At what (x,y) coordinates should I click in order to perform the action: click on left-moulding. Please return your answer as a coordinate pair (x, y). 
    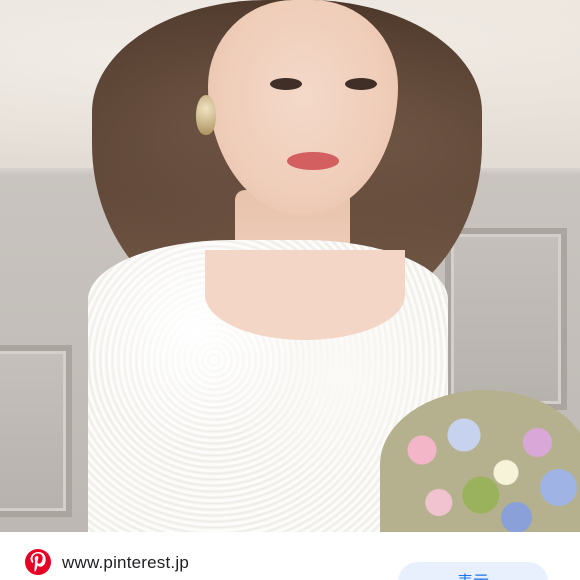
    Looking at the image, I should click on (36, 431).